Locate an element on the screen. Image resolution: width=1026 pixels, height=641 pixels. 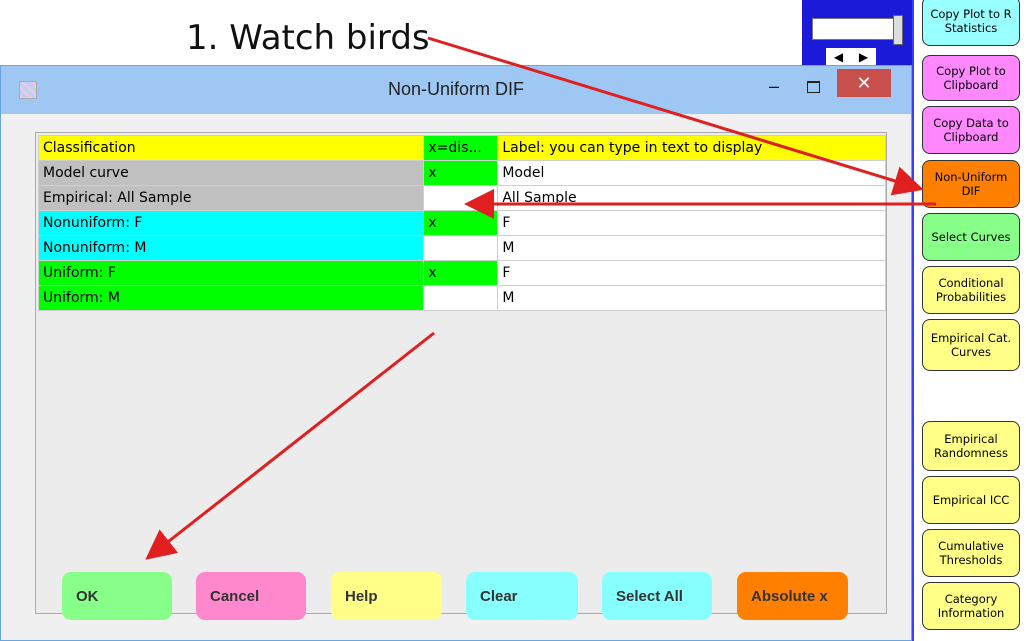
arrow-to-dif-button is located at coordinates (675, 116).